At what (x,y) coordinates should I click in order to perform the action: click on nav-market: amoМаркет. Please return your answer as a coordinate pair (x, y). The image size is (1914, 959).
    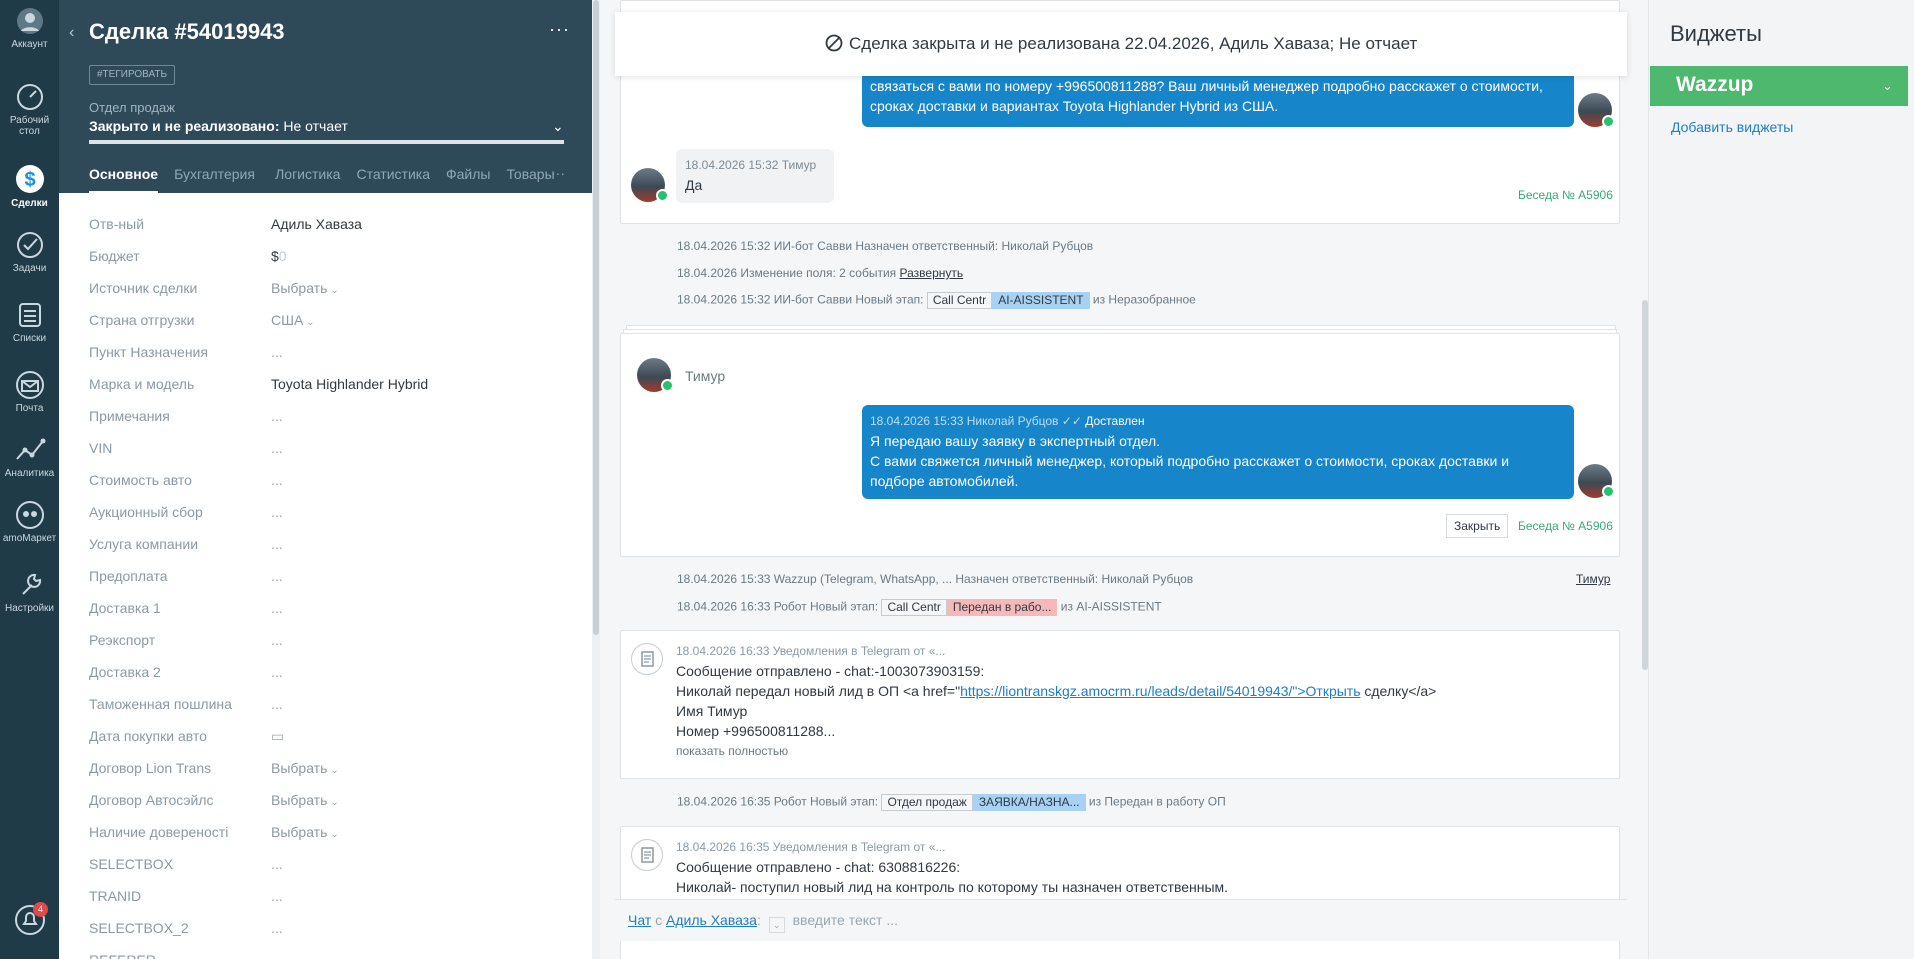
    Looking at the image, I should click on (29, 522).